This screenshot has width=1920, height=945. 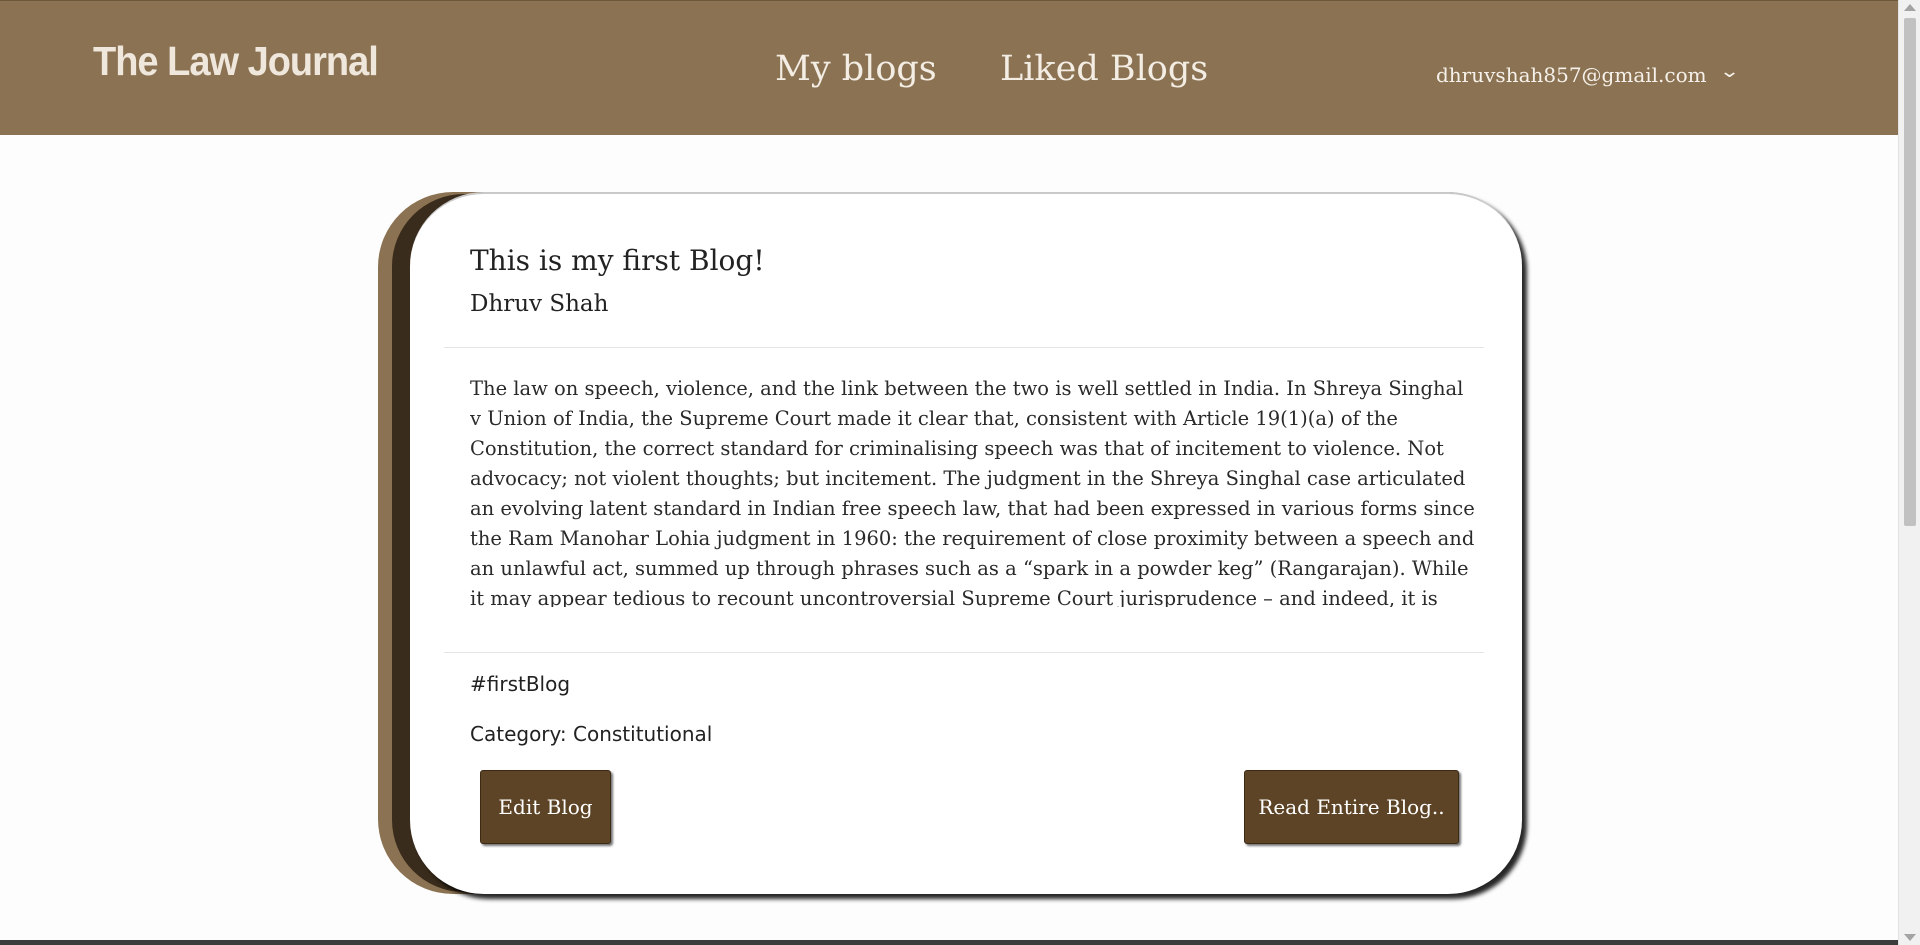 I want to click on blog-author: Dhruv Shah, so click(x=539, y=304).